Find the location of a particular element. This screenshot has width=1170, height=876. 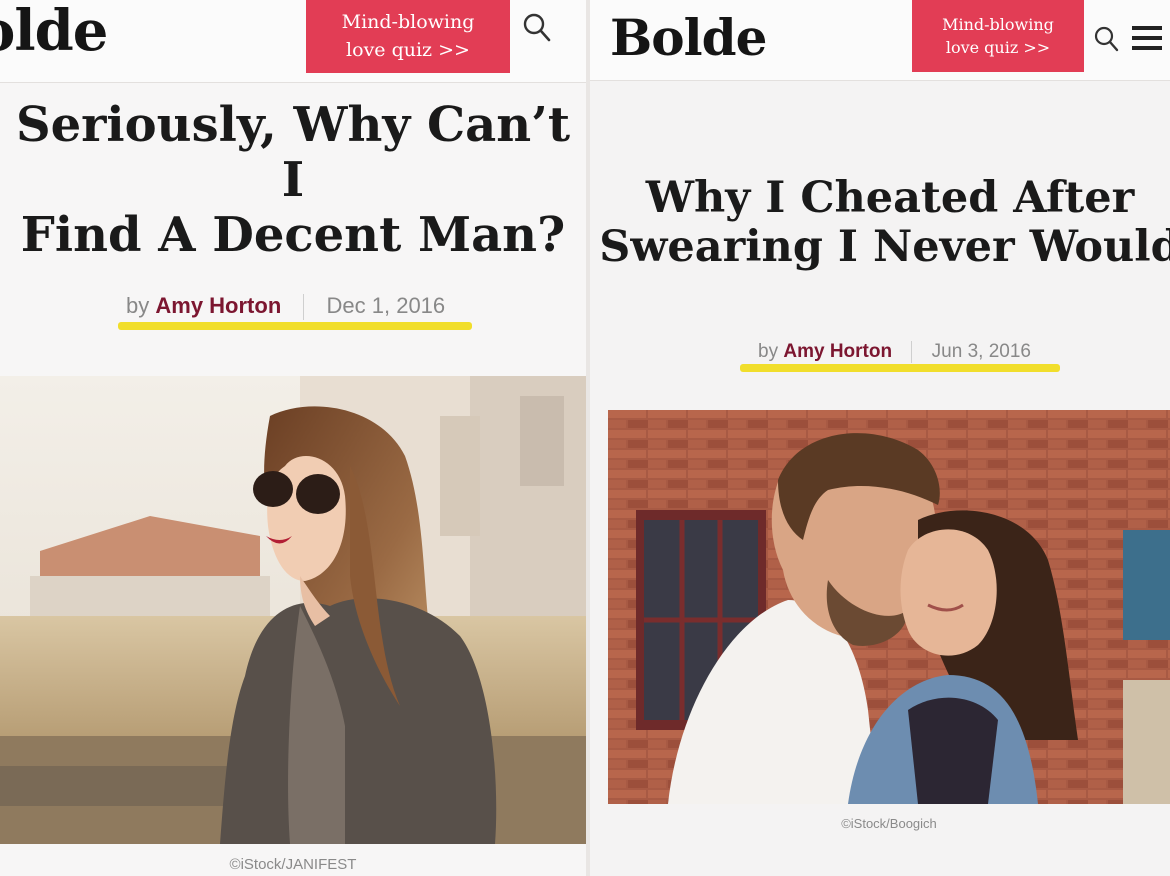

site-logo: Bolde is located at coordinates (688, 37).